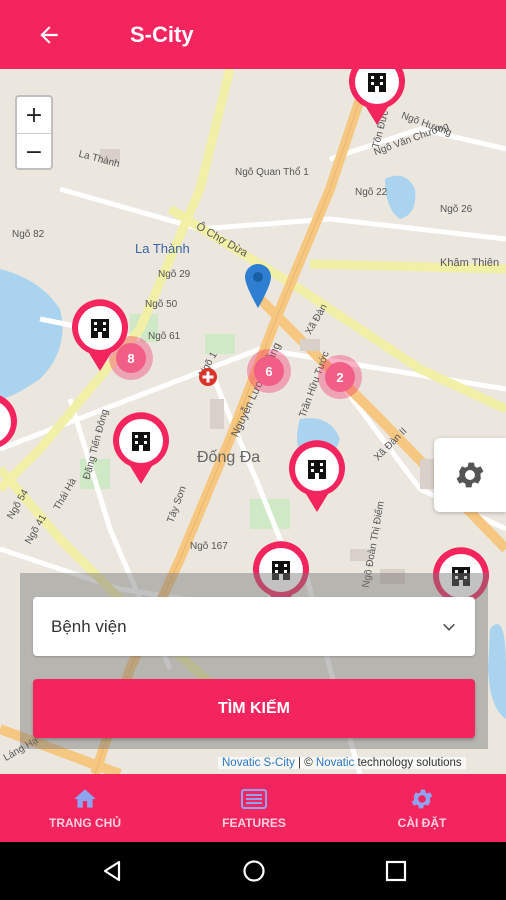 This screenshot has height=900, width=506. I want to click on place-label-la-thanh: La Thành, so click(162, 248).